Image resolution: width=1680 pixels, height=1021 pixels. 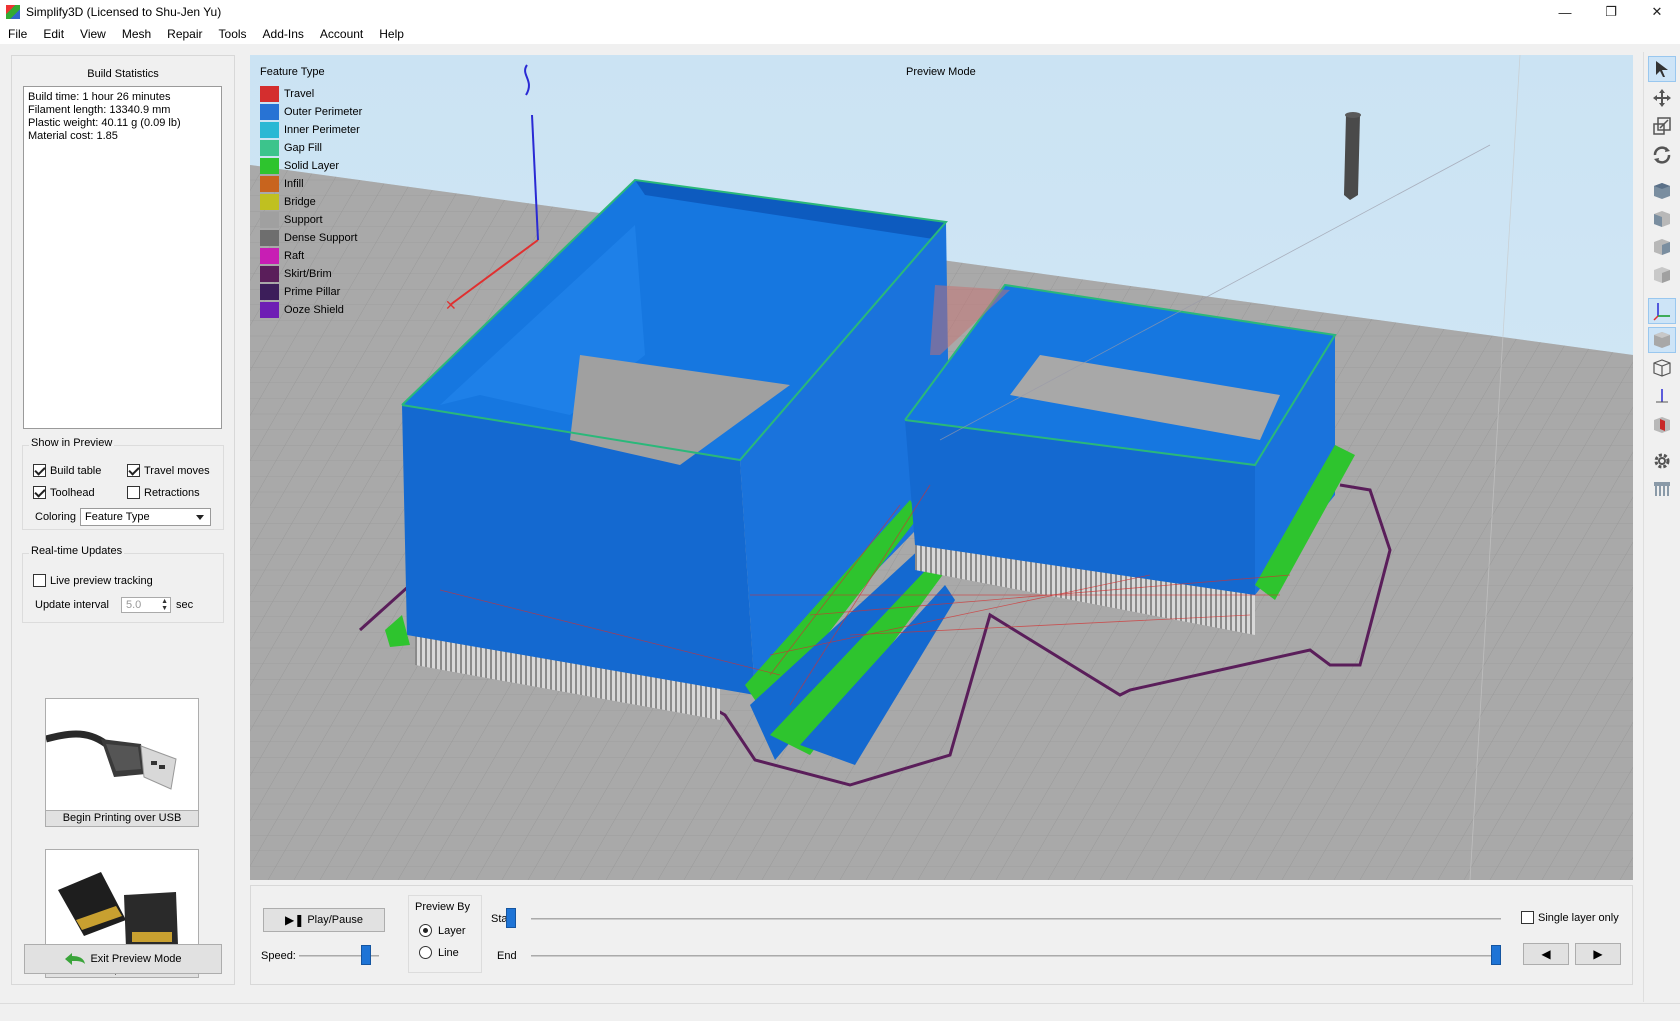 What do you see at coordinates (1662, 340) in the screenshot?
I see `solid-cube-icon` at bounding box center [1662, 340].